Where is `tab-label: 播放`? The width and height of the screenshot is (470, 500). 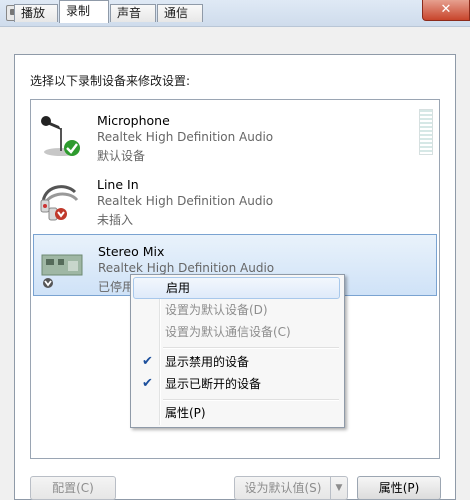 tab-label: 播放 is located at coordinates (33, 13).